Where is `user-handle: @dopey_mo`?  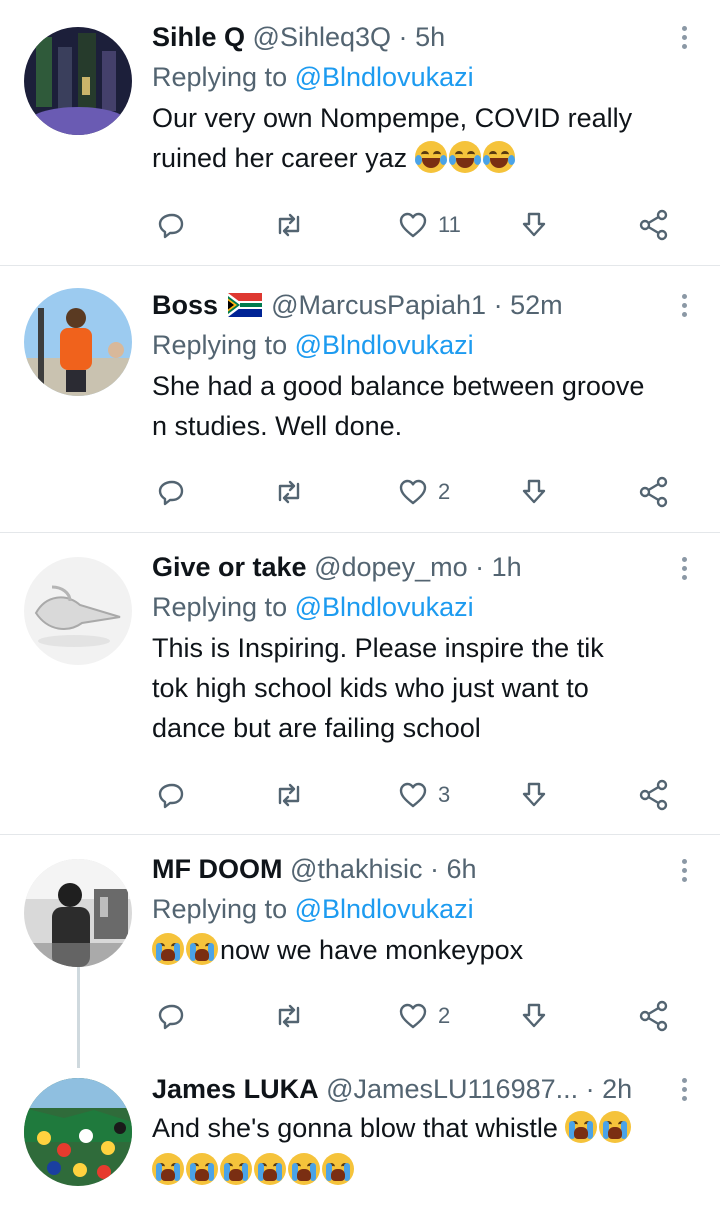
user-handle: @dopey_mo is located at coordinates (391, 567).